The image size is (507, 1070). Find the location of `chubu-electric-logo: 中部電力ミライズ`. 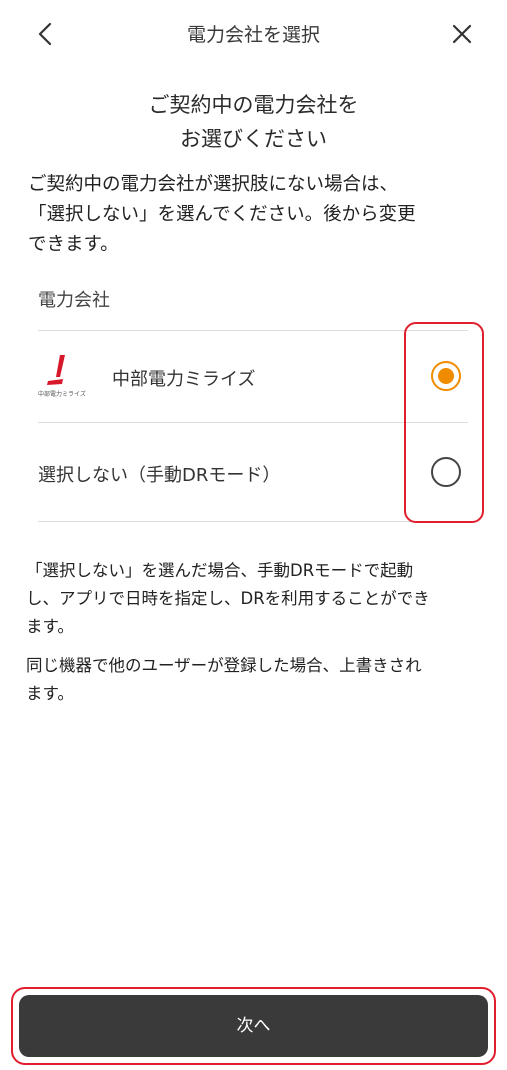

chubu-electric-logo: 中部電力ミライズ is located at coordinates (63, 376).